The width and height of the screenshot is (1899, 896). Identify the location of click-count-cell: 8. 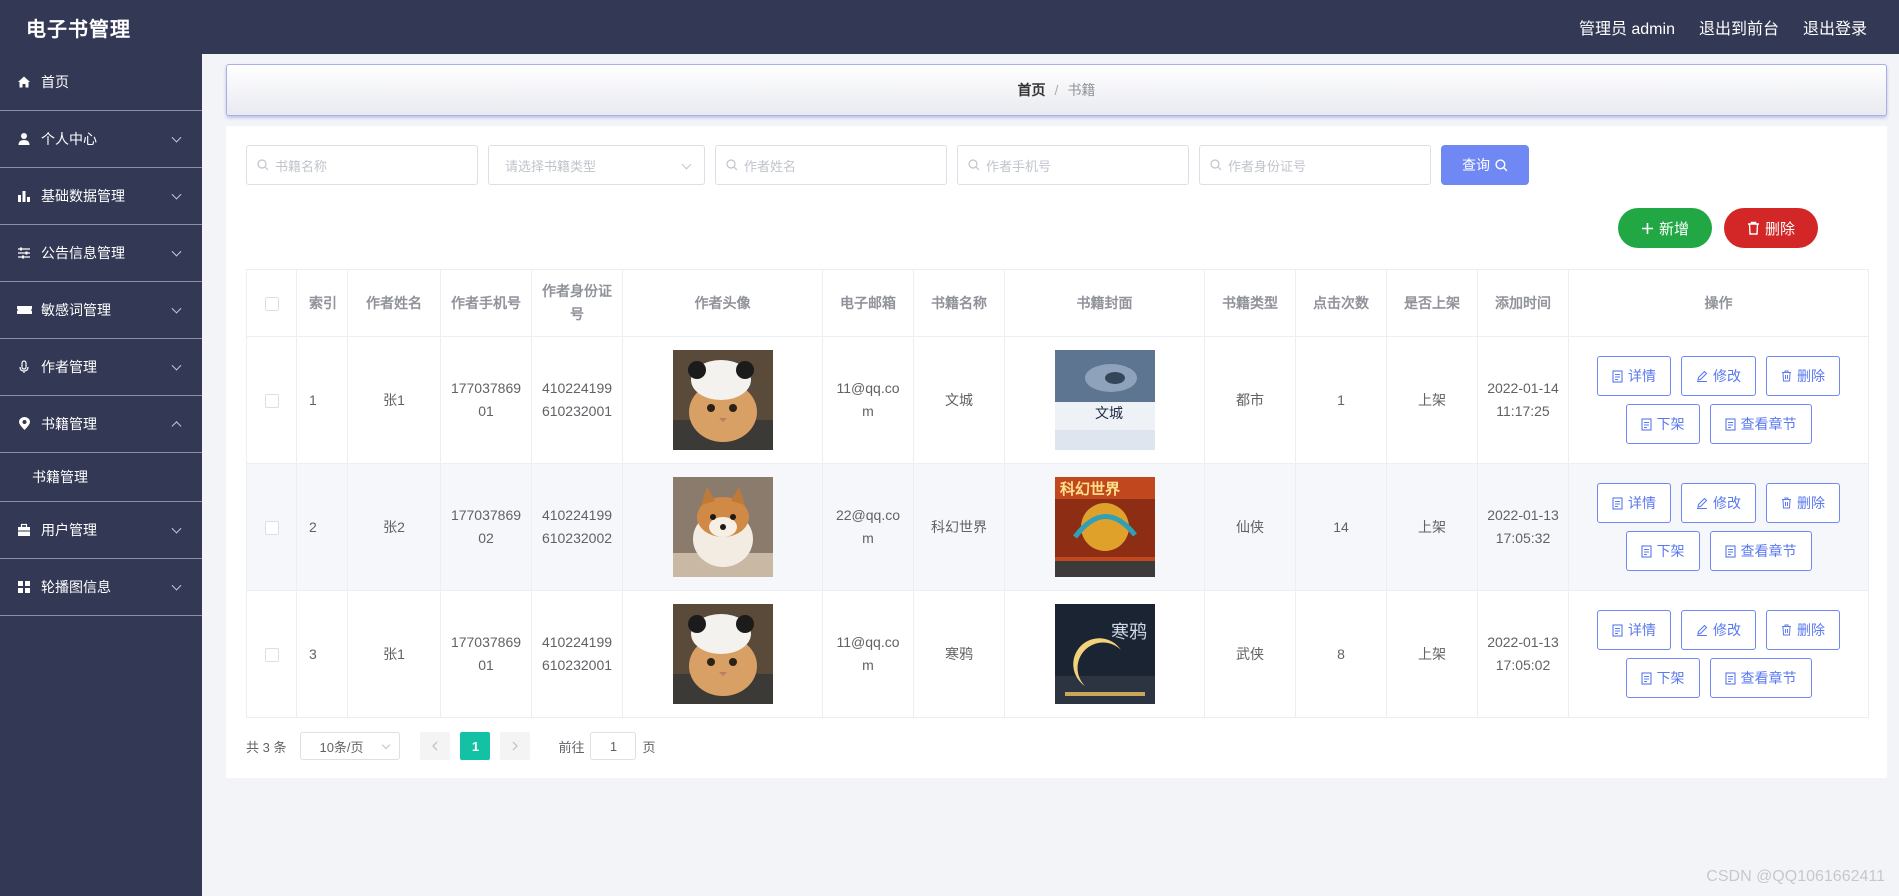
(1341, 654).